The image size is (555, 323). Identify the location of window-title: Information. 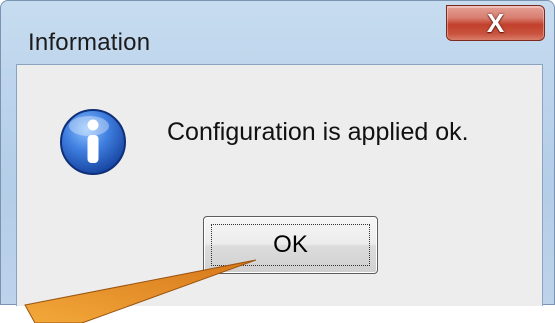
(89, 42).